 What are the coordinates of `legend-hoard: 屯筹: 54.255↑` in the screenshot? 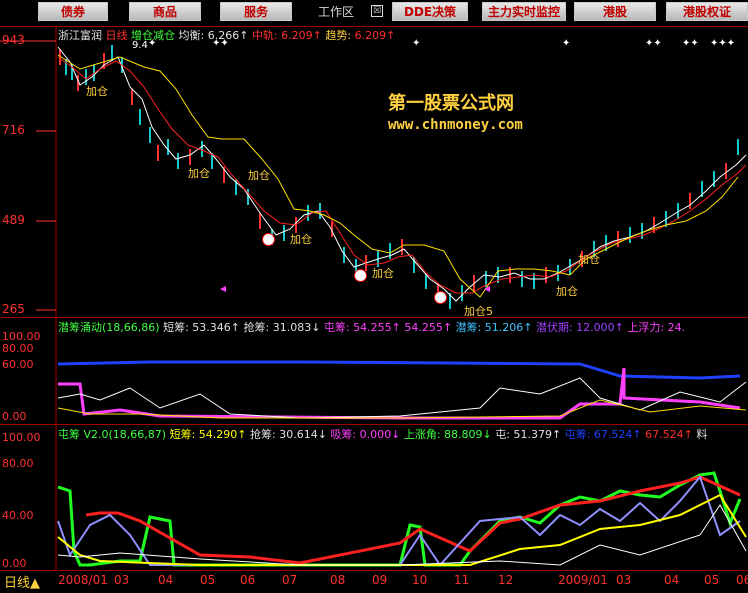 It's located at (362, 327).